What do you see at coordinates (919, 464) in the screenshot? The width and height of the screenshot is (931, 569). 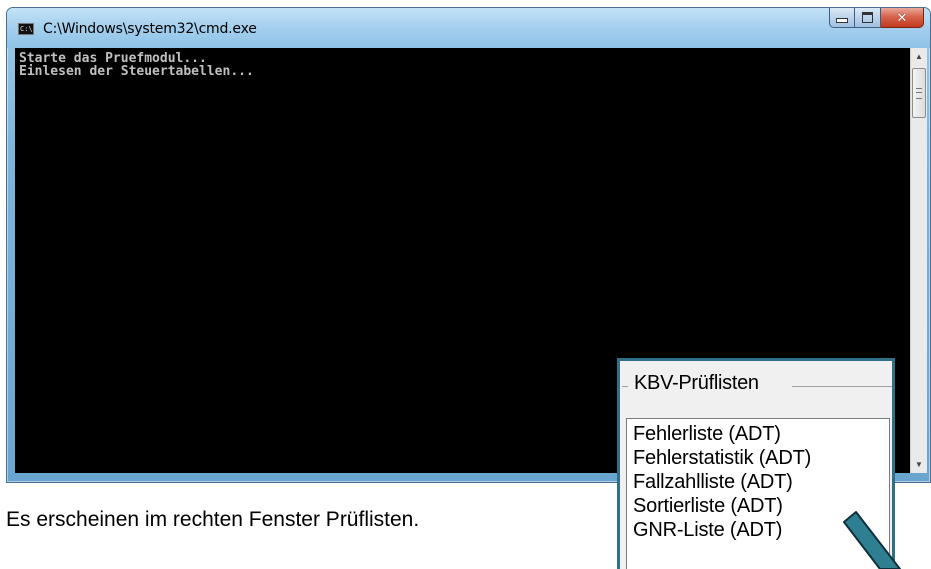 I see `scroll-down-arrow-icon: ▼` at bounding box center [919, 464].